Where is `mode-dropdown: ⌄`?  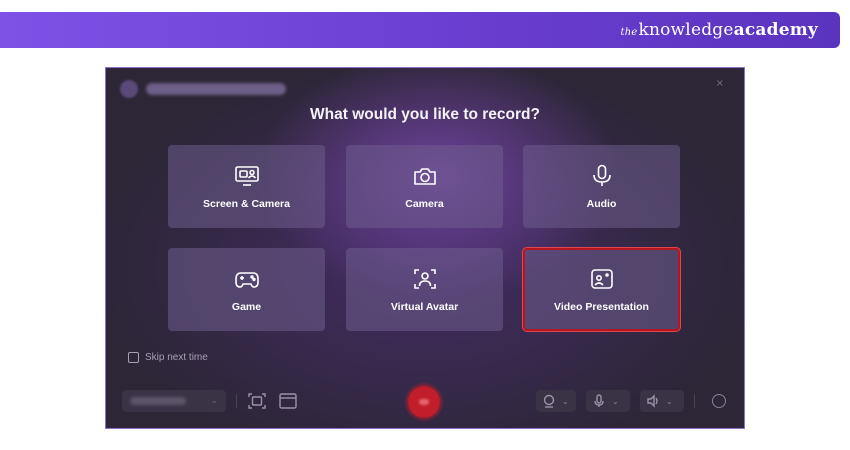
mode-dropdown: ⌄ is located at coordinates (174, 401).